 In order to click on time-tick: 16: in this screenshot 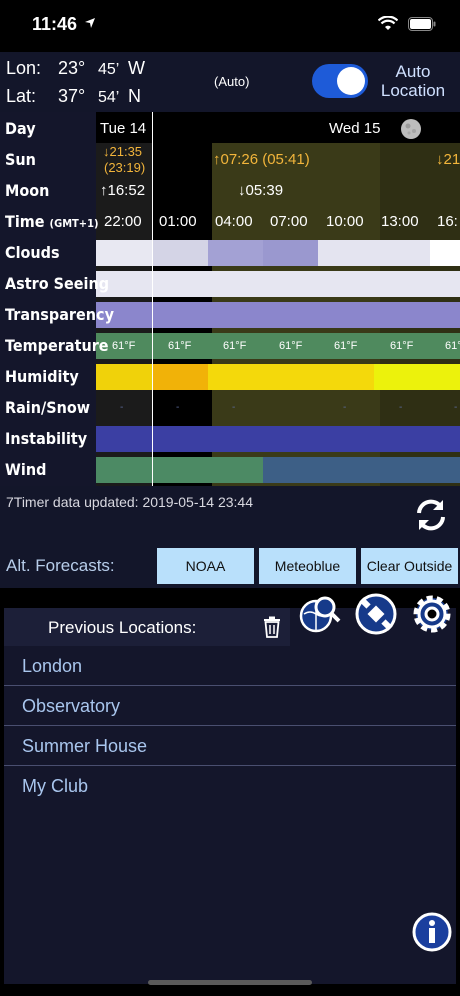, I will do `click(447, 221)`.